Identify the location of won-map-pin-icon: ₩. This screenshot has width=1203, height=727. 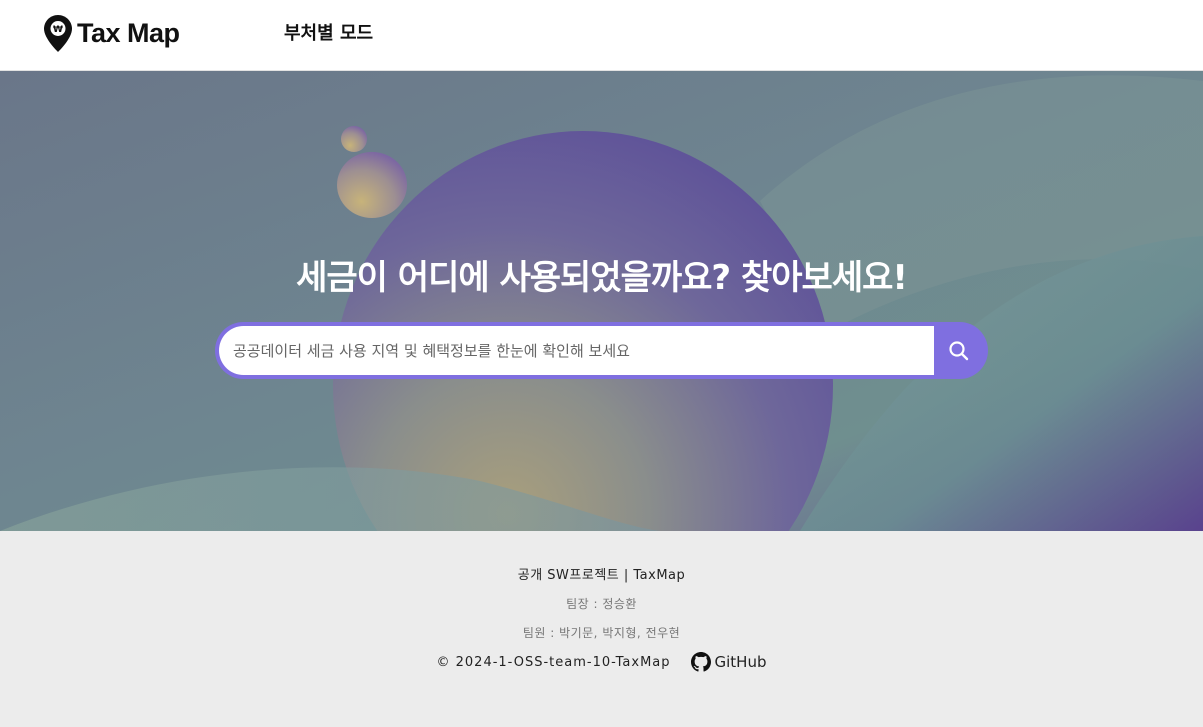
(58, 33).